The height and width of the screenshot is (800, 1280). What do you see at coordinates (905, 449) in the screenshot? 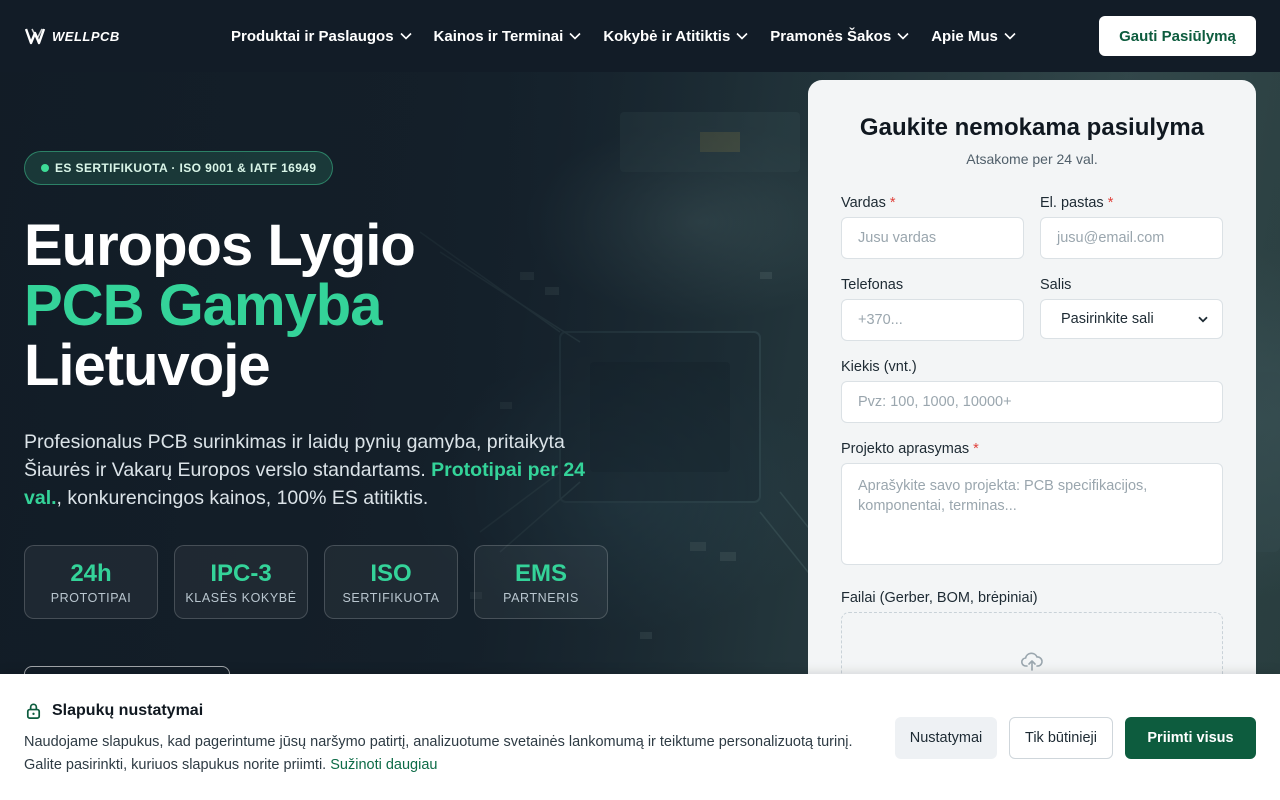
I see `project-description-label-text: Projekto aprasymas` at bounding box center [905, 449].